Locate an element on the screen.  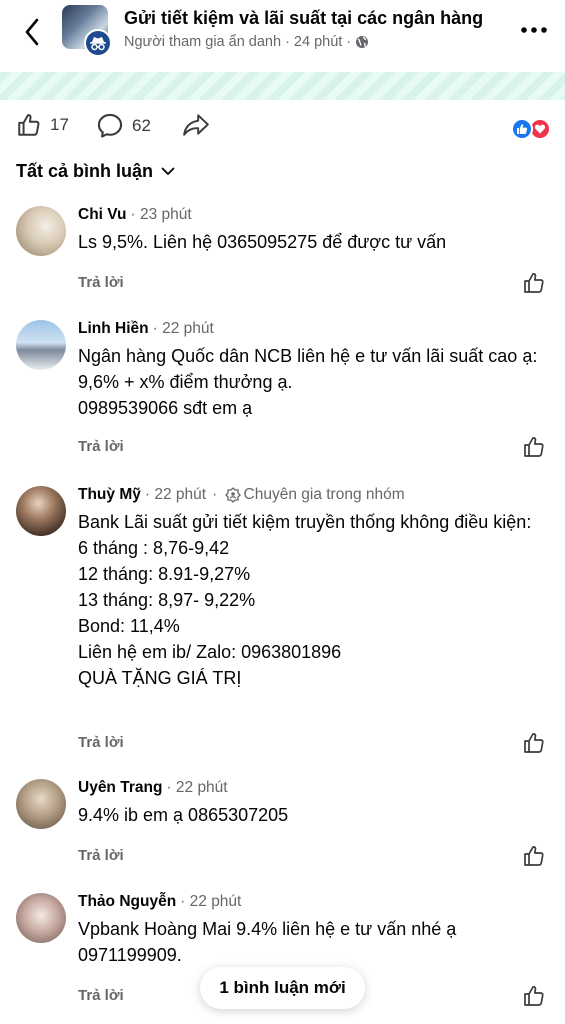
group-avatar is located at coordinates (87, 31).